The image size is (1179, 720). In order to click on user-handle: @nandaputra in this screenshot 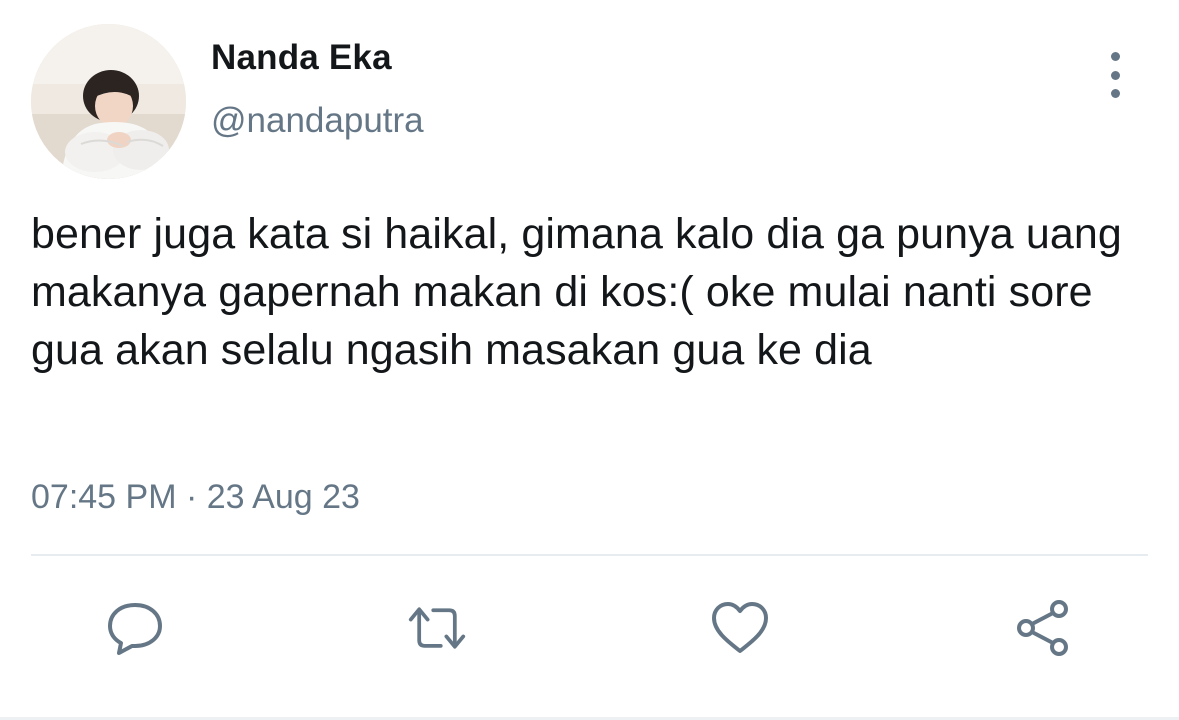, I will do `click(317, 121)`.